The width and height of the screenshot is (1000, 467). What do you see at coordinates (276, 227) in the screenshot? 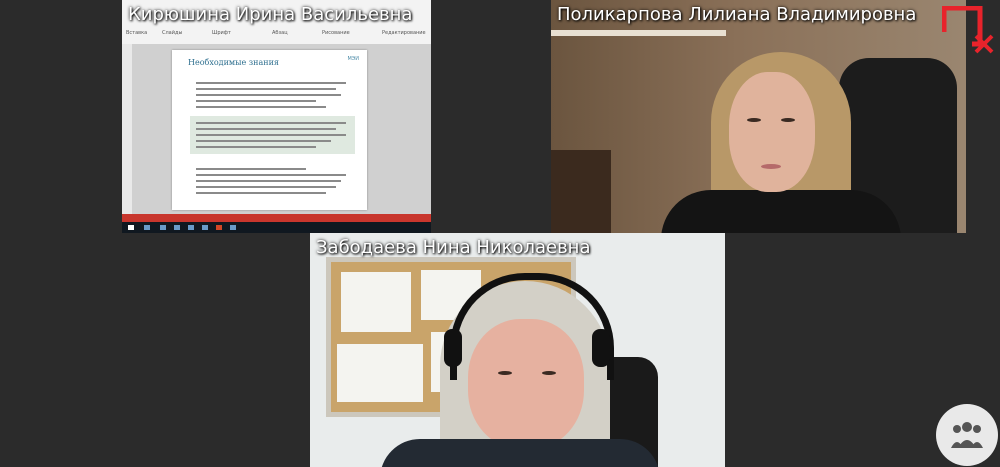
I see `windows-taskbar` at bounding box center [276, 227].